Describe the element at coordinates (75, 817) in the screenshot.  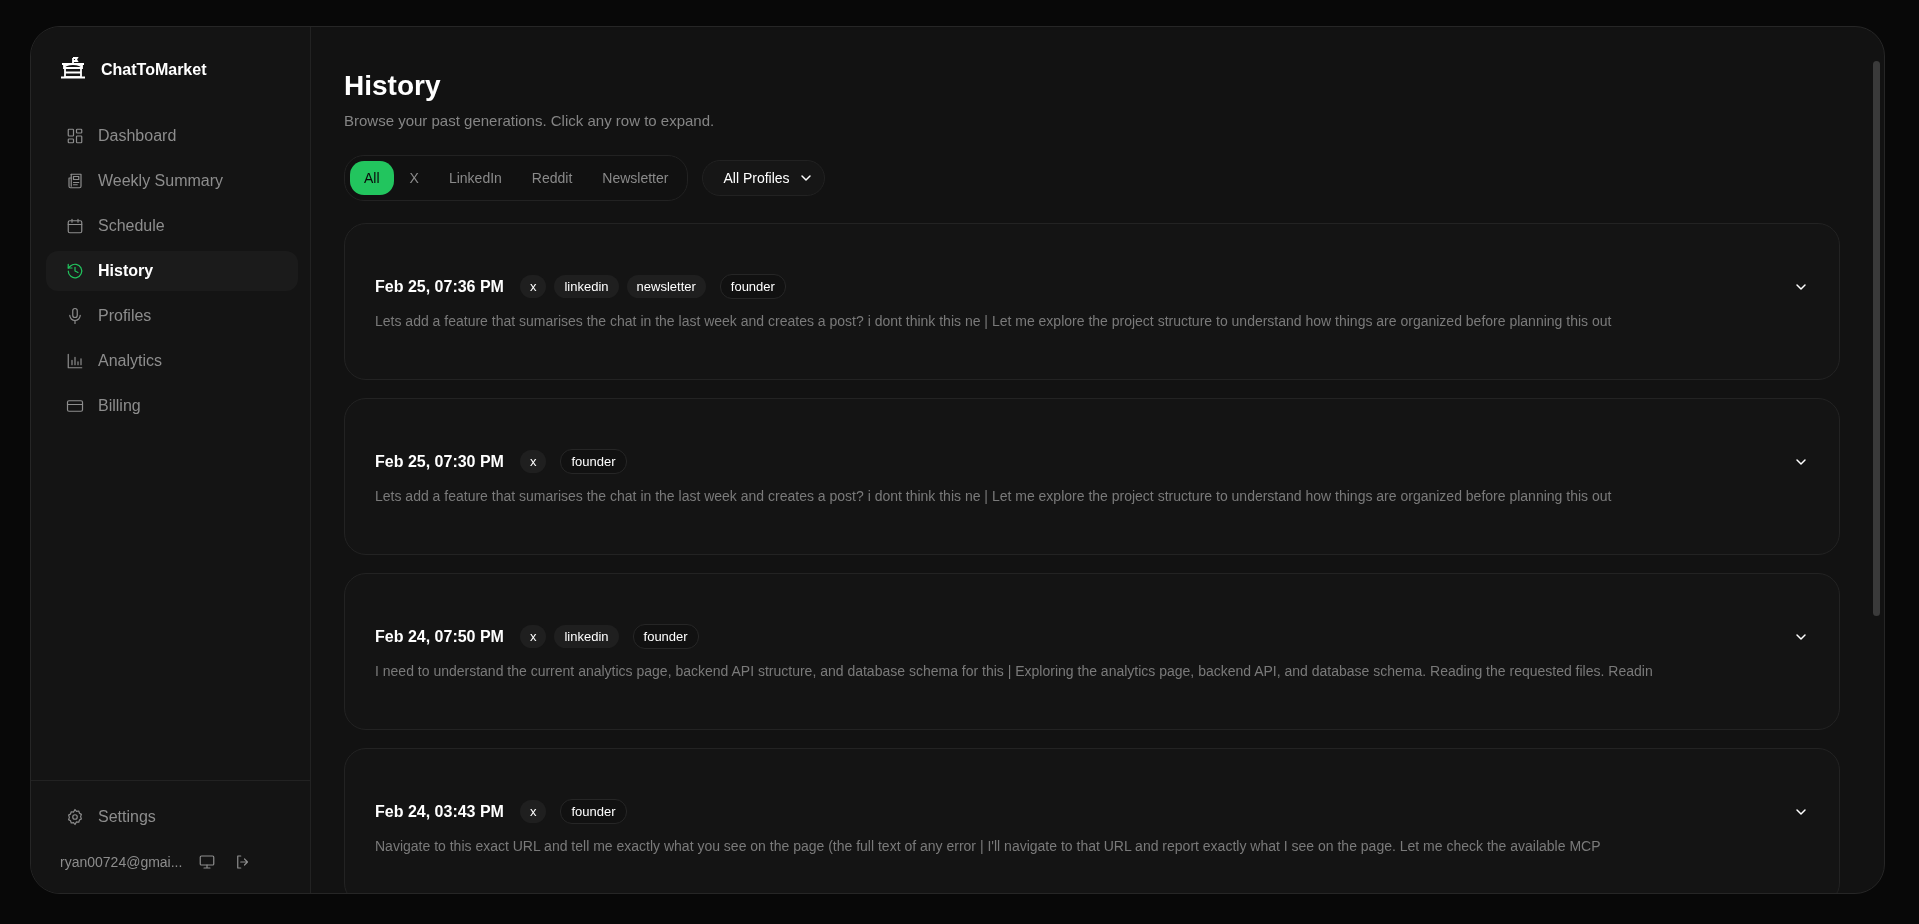
I see `settings-icon` at that location.